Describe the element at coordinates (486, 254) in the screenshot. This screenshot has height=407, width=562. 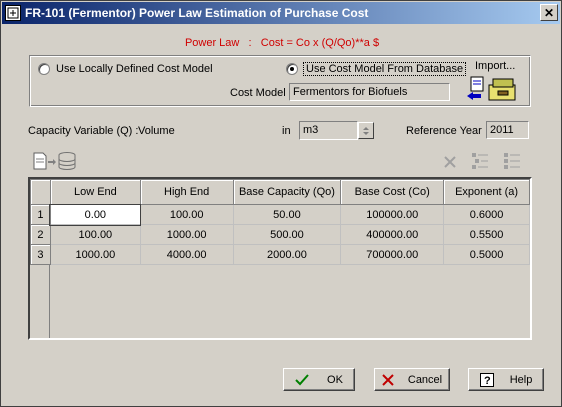
I see `table-cell: 0.5000` at that location.